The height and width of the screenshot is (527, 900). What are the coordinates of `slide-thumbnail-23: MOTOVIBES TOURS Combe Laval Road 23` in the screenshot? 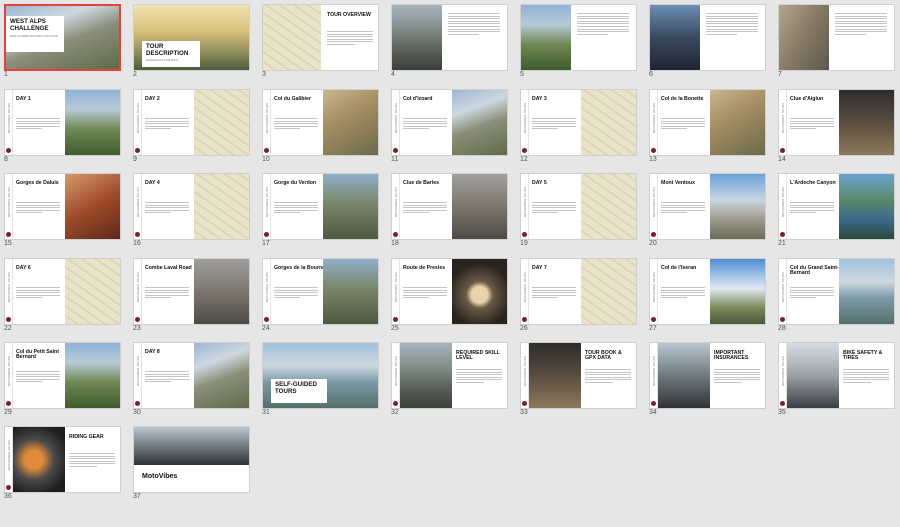 It's located at (191, 295).